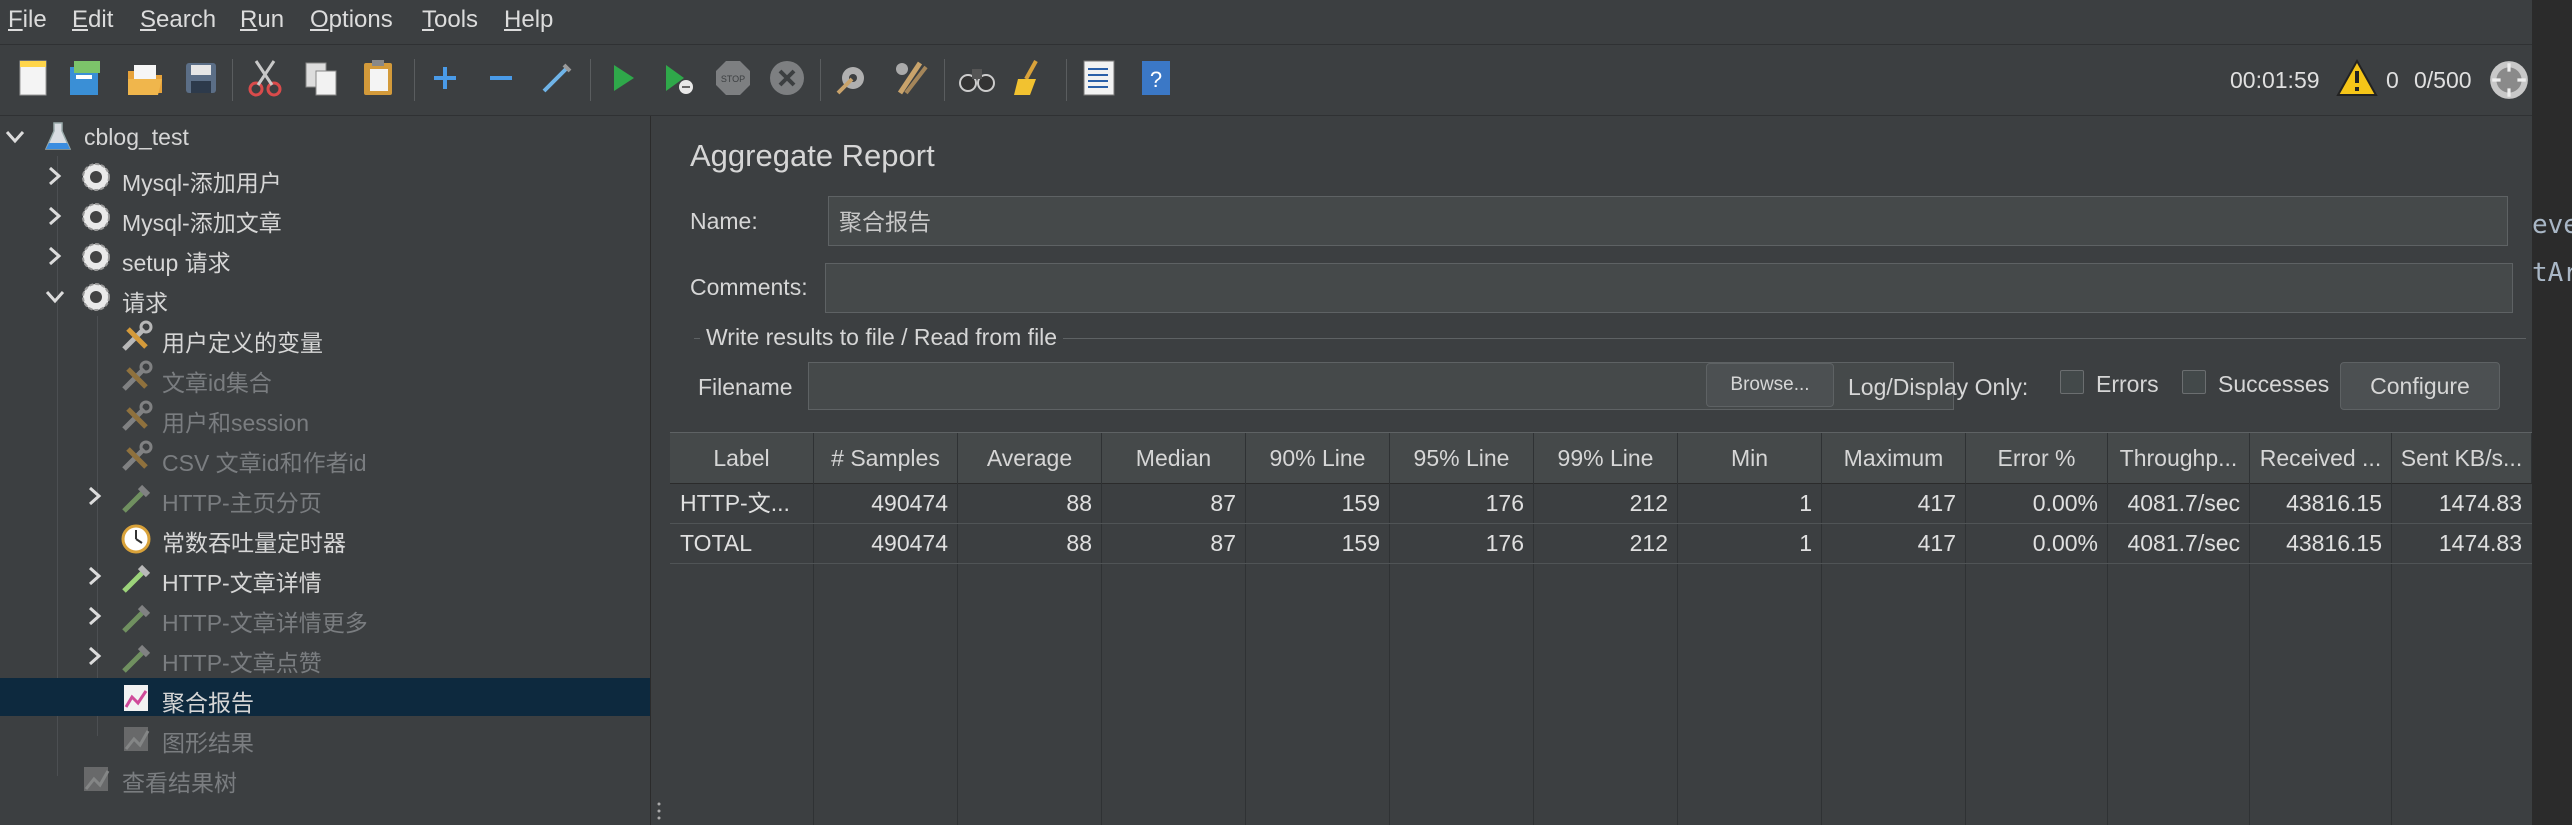 The height and width of the screenshot is (825, 2572). Describe the element at coordinates (1668, 221) in the screenshot. I see `name-field: 聚合报告` at that location.